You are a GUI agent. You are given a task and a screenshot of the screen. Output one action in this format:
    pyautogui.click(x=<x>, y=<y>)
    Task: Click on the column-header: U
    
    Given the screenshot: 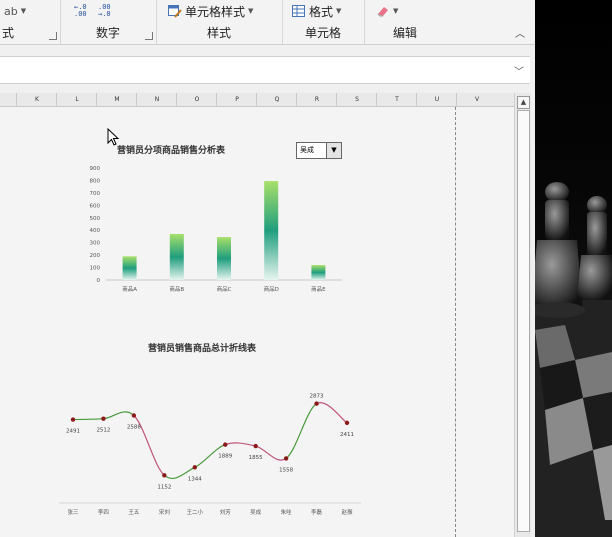 What is the action you would take?
    pyautogui.click(x=436, y=99)
    